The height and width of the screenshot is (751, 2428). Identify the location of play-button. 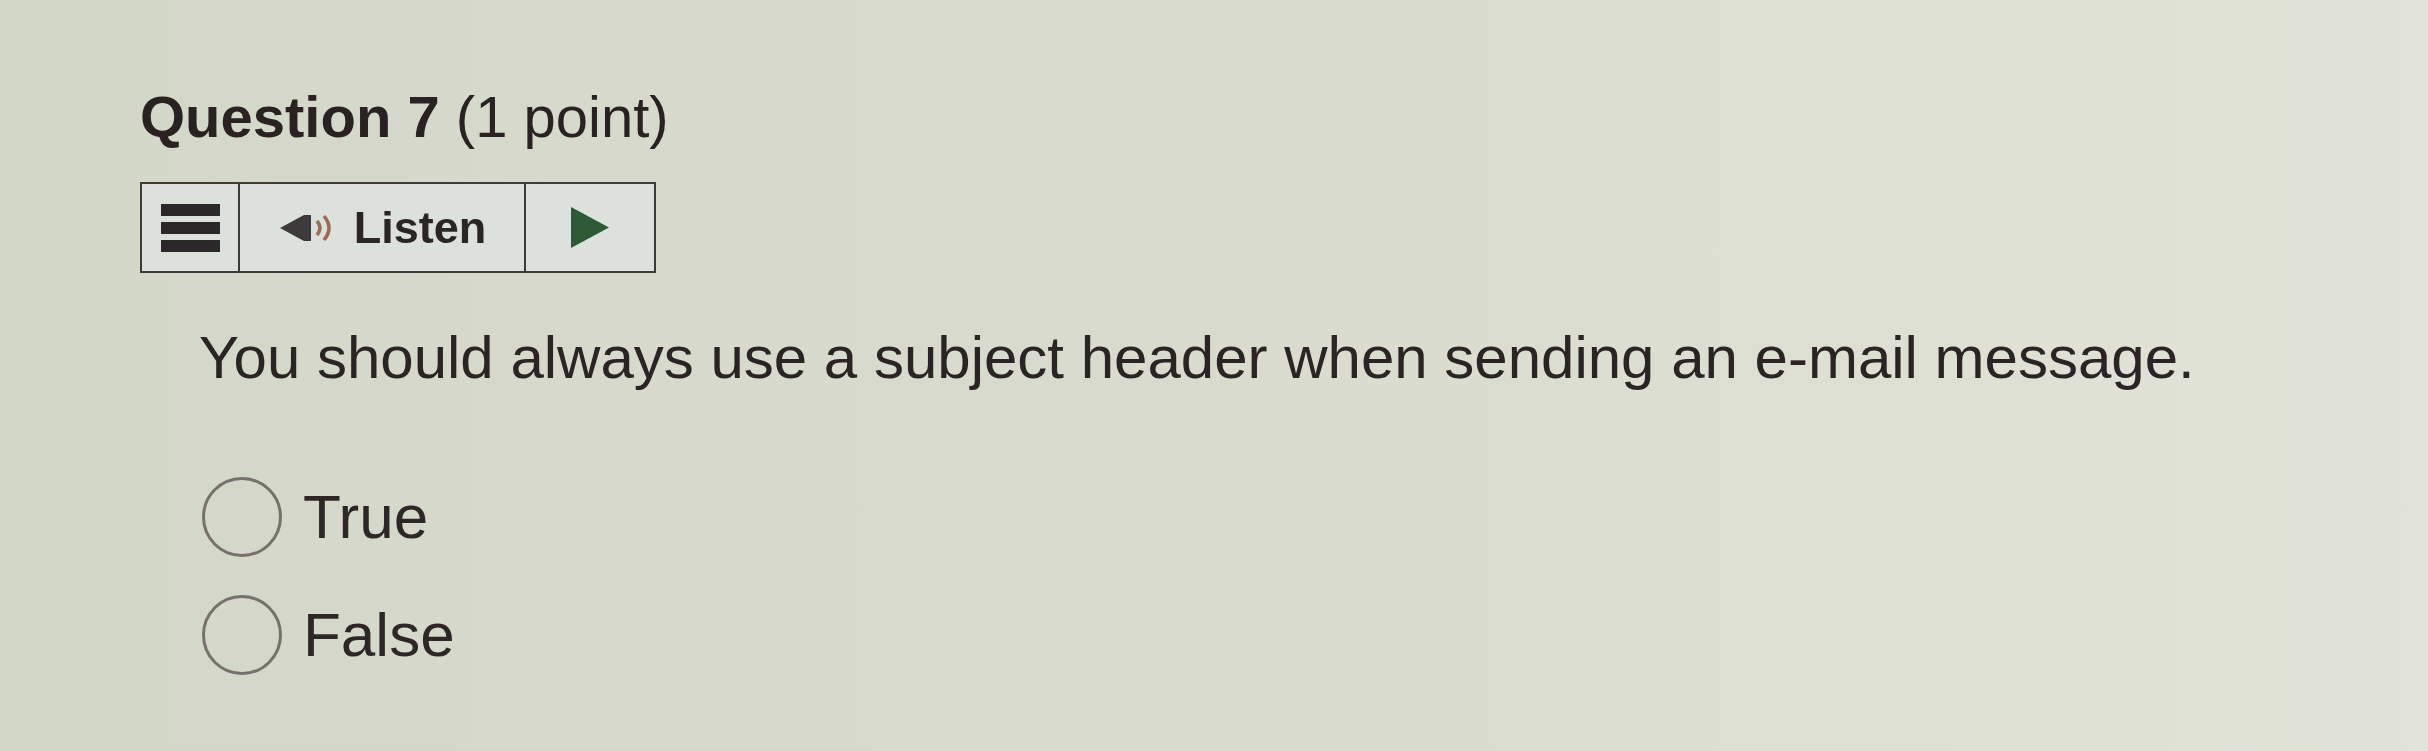
(590, 227).